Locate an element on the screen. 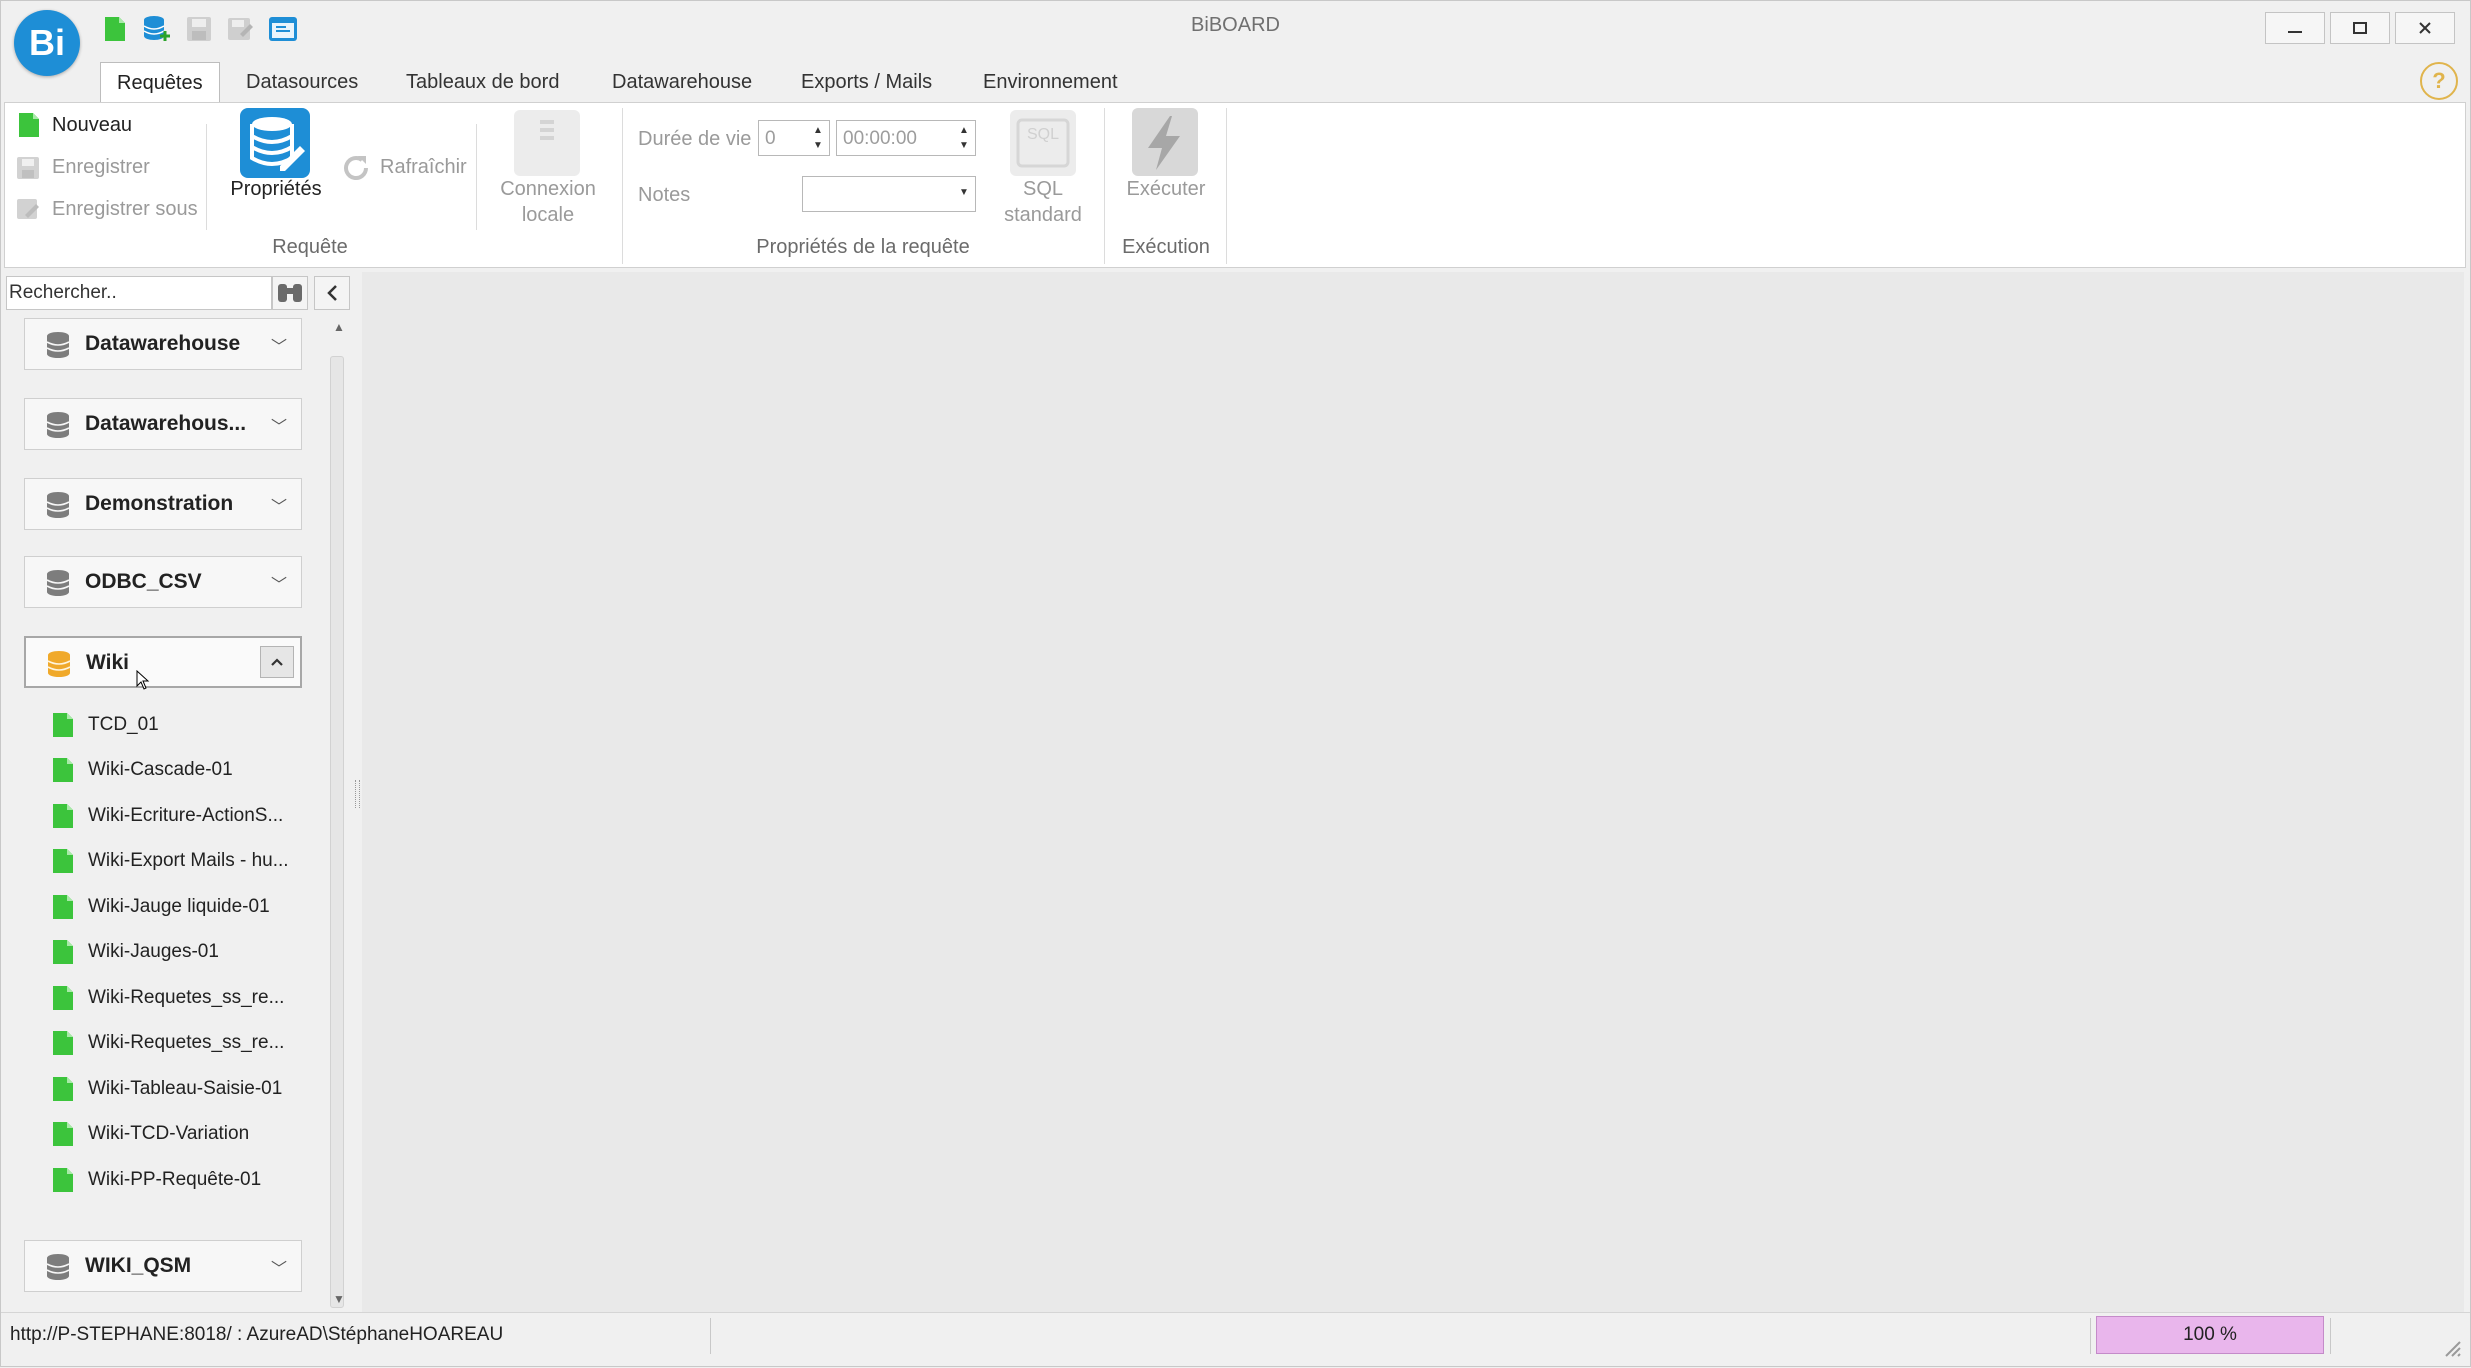 This screenshot has width=2471, height=1368. search-button is located at coordinates (290, 293).